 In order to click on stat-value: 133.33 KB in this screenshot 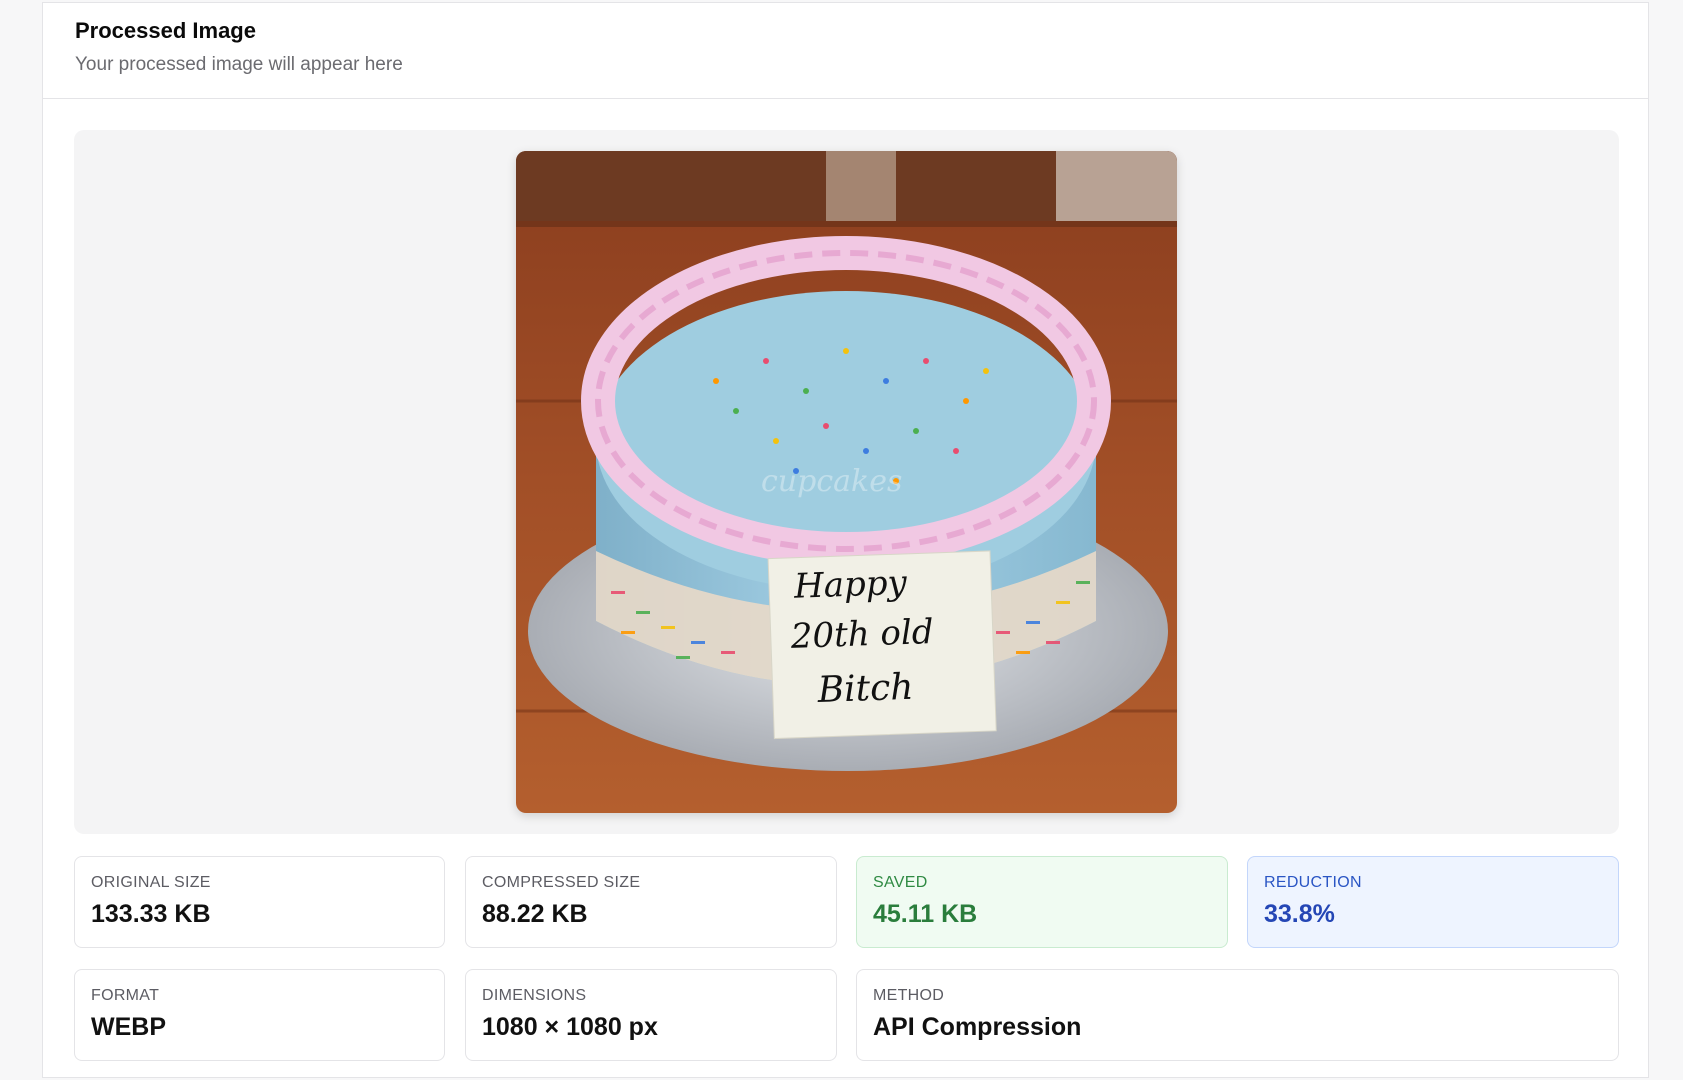, I will do `click(151, 914)`.